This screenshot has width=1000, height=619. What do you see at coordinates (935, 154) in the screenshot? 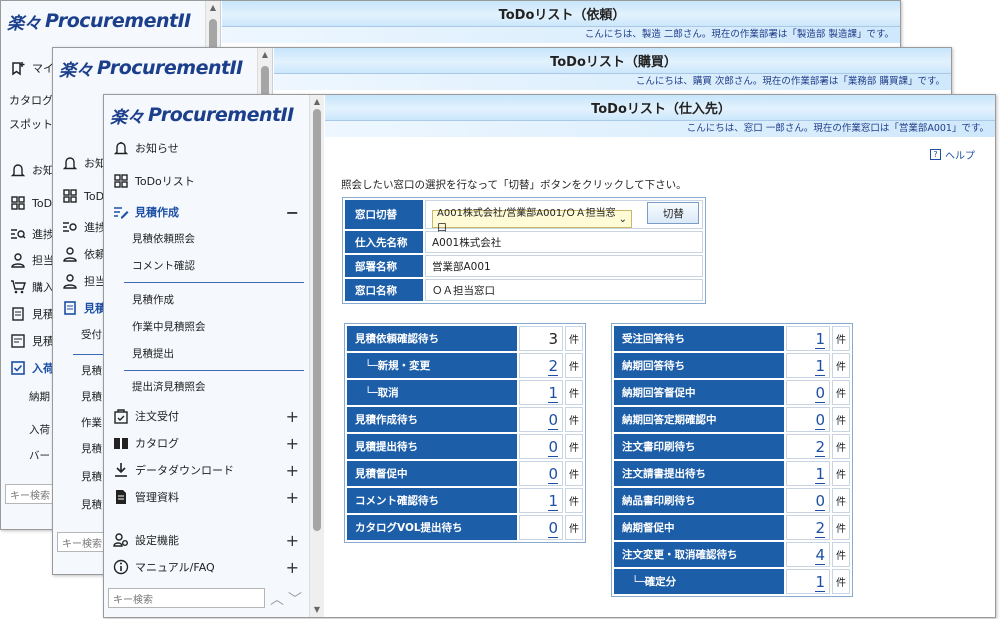
I see `help-icon: ?` at bounding box center [935, 154].